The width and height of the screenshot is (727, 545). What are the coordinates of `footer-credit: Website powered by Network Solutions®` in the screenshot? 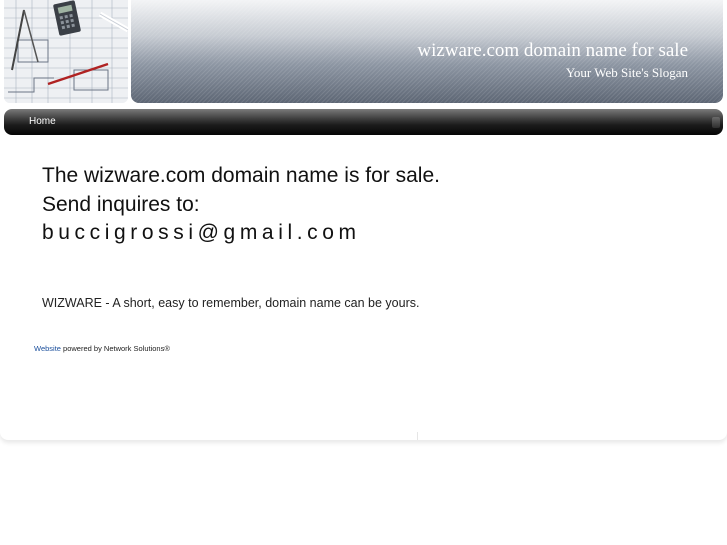 It's located at (102, 348).